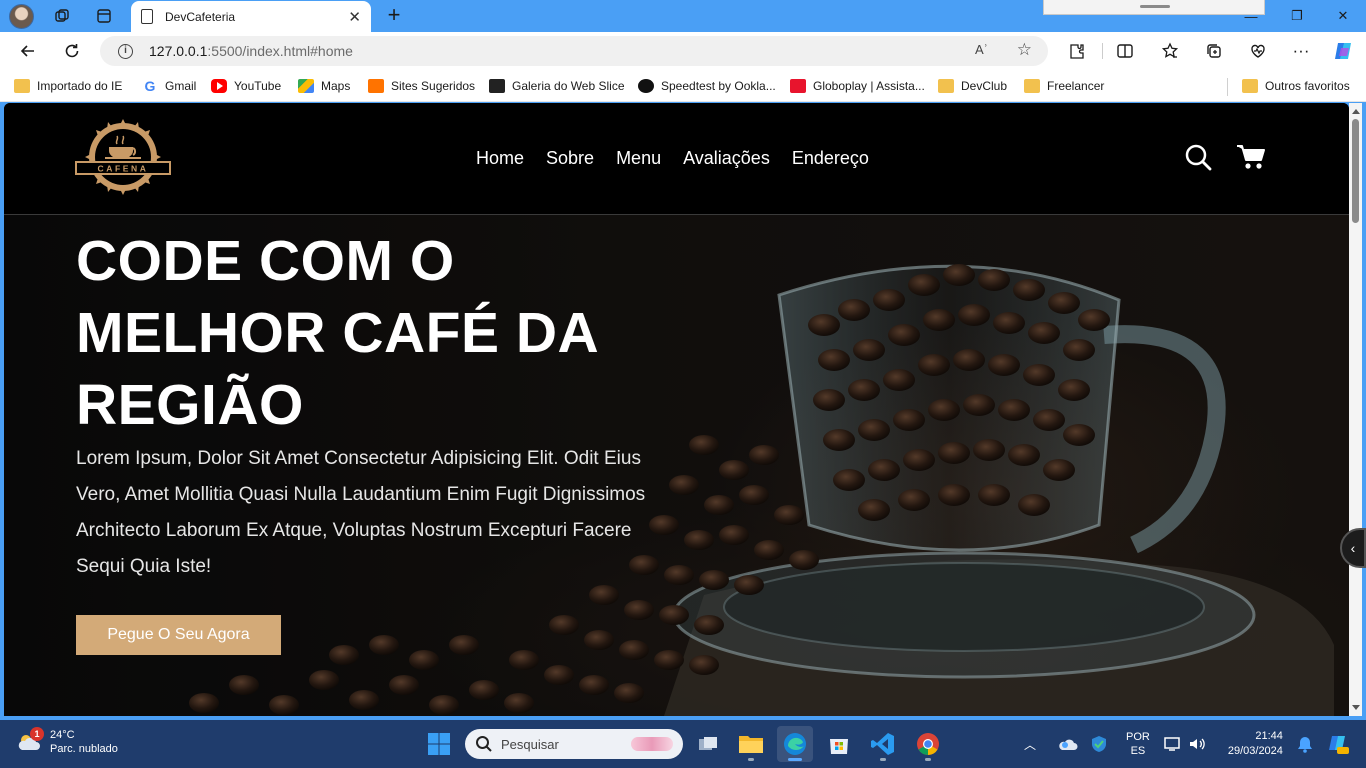  What do you see at coordinates (1307, 86) in the screenshot?
I see `favorite-label: Outros favoritos` at bounding box center [1307, 86].